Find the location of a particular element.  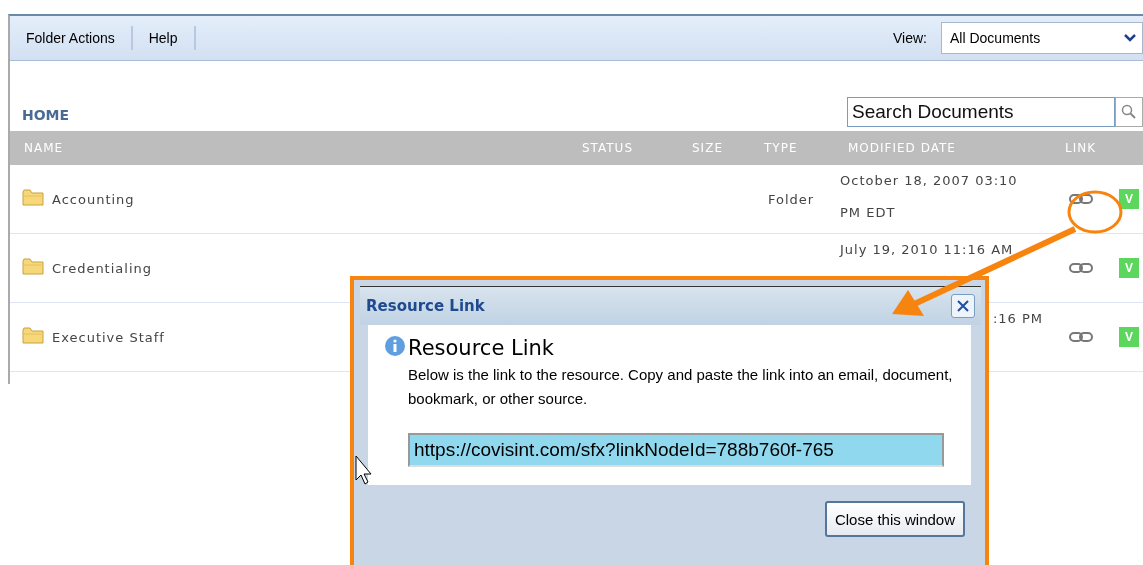

dialog-heading: Resource Link is located at coordinates (481, 348).